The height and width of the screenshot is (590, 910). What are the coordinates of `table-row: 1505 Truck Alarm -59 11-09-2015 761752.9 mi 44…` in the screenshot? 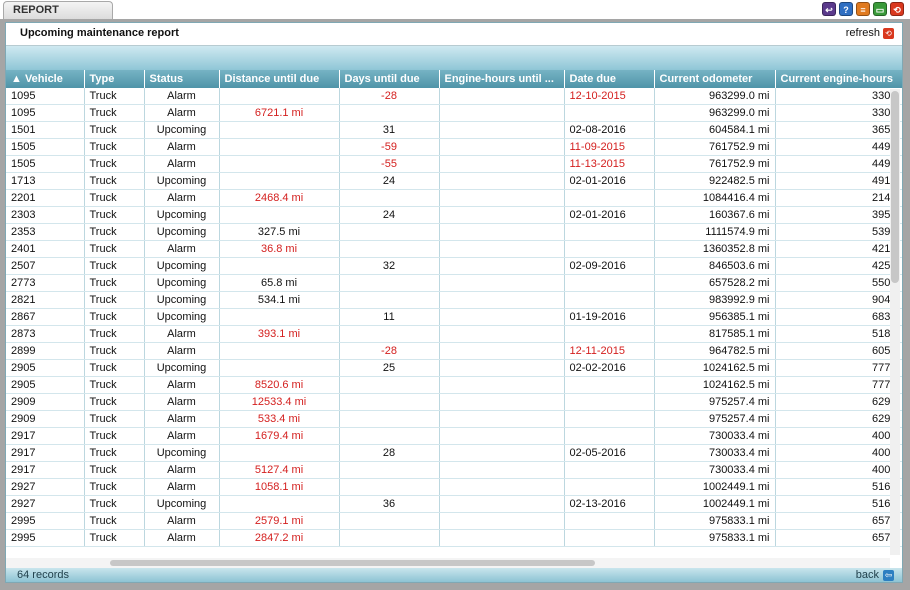 It's located at (454, 147).